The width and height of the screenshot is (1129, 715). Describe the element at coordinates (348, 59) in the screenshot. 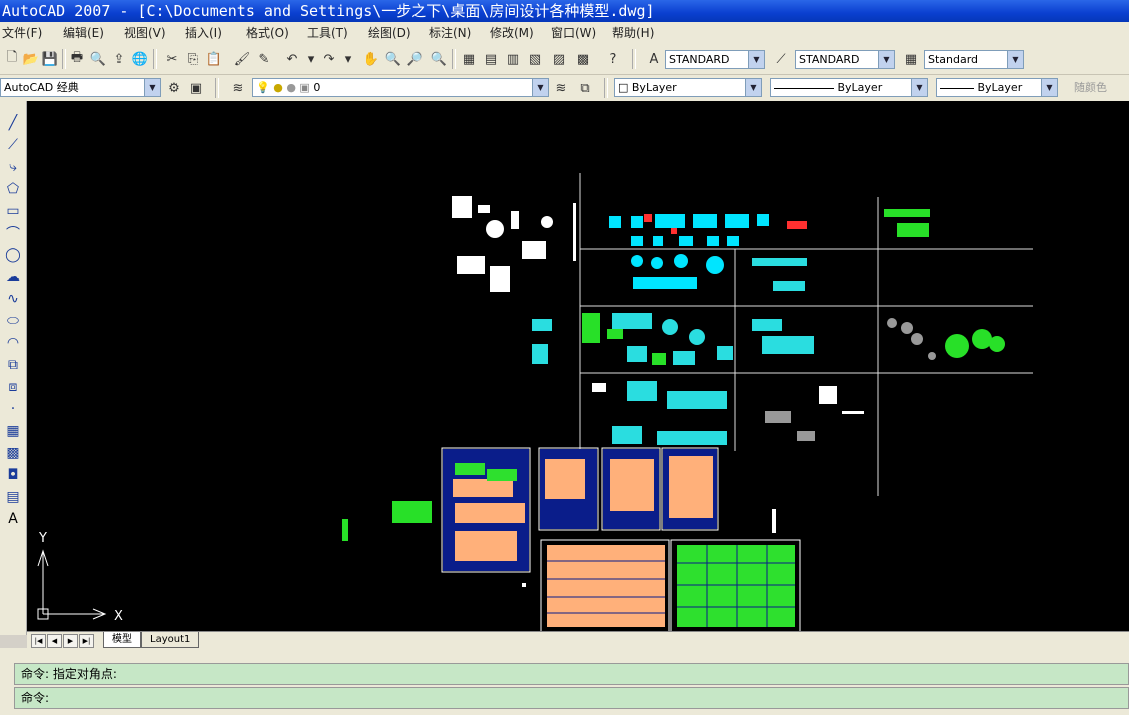

I see `redo-dropdown-icon: ▾` at that location.